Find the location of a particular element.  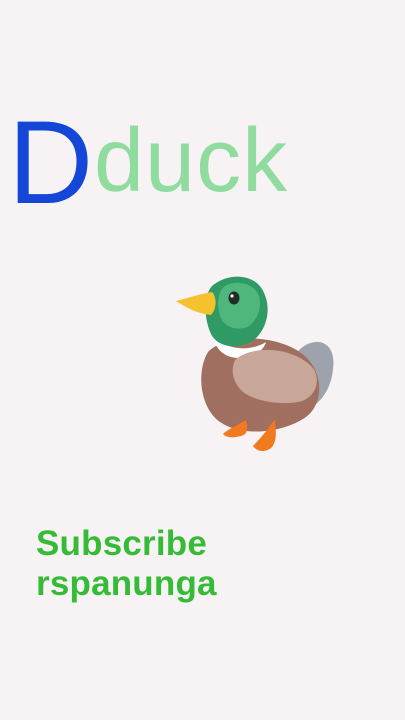

card-word: duck is located at coordinates (191, 161).